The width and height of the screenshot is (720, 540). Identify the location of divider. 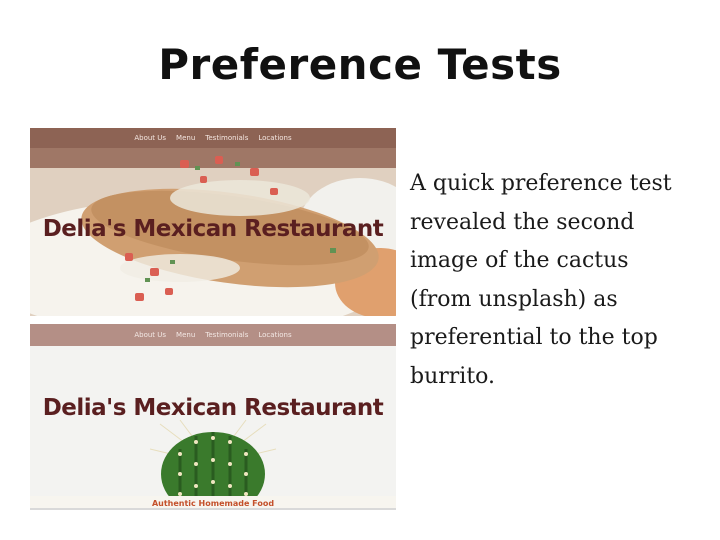
(213, 509).